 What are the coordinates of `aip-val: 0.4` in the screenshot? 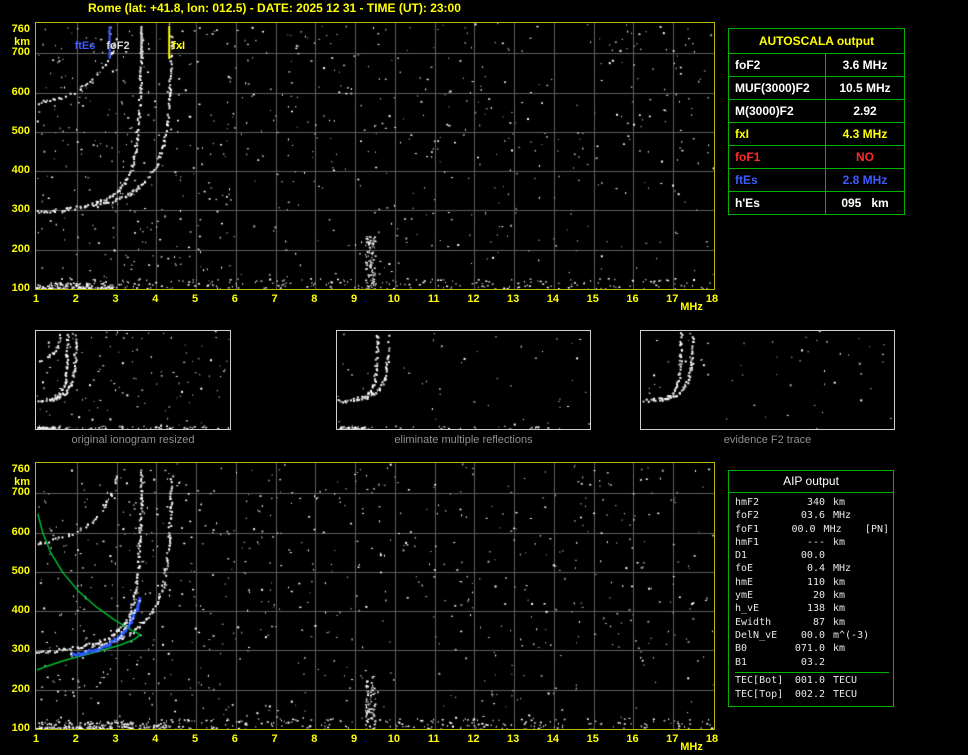 It's located at (815, 569).